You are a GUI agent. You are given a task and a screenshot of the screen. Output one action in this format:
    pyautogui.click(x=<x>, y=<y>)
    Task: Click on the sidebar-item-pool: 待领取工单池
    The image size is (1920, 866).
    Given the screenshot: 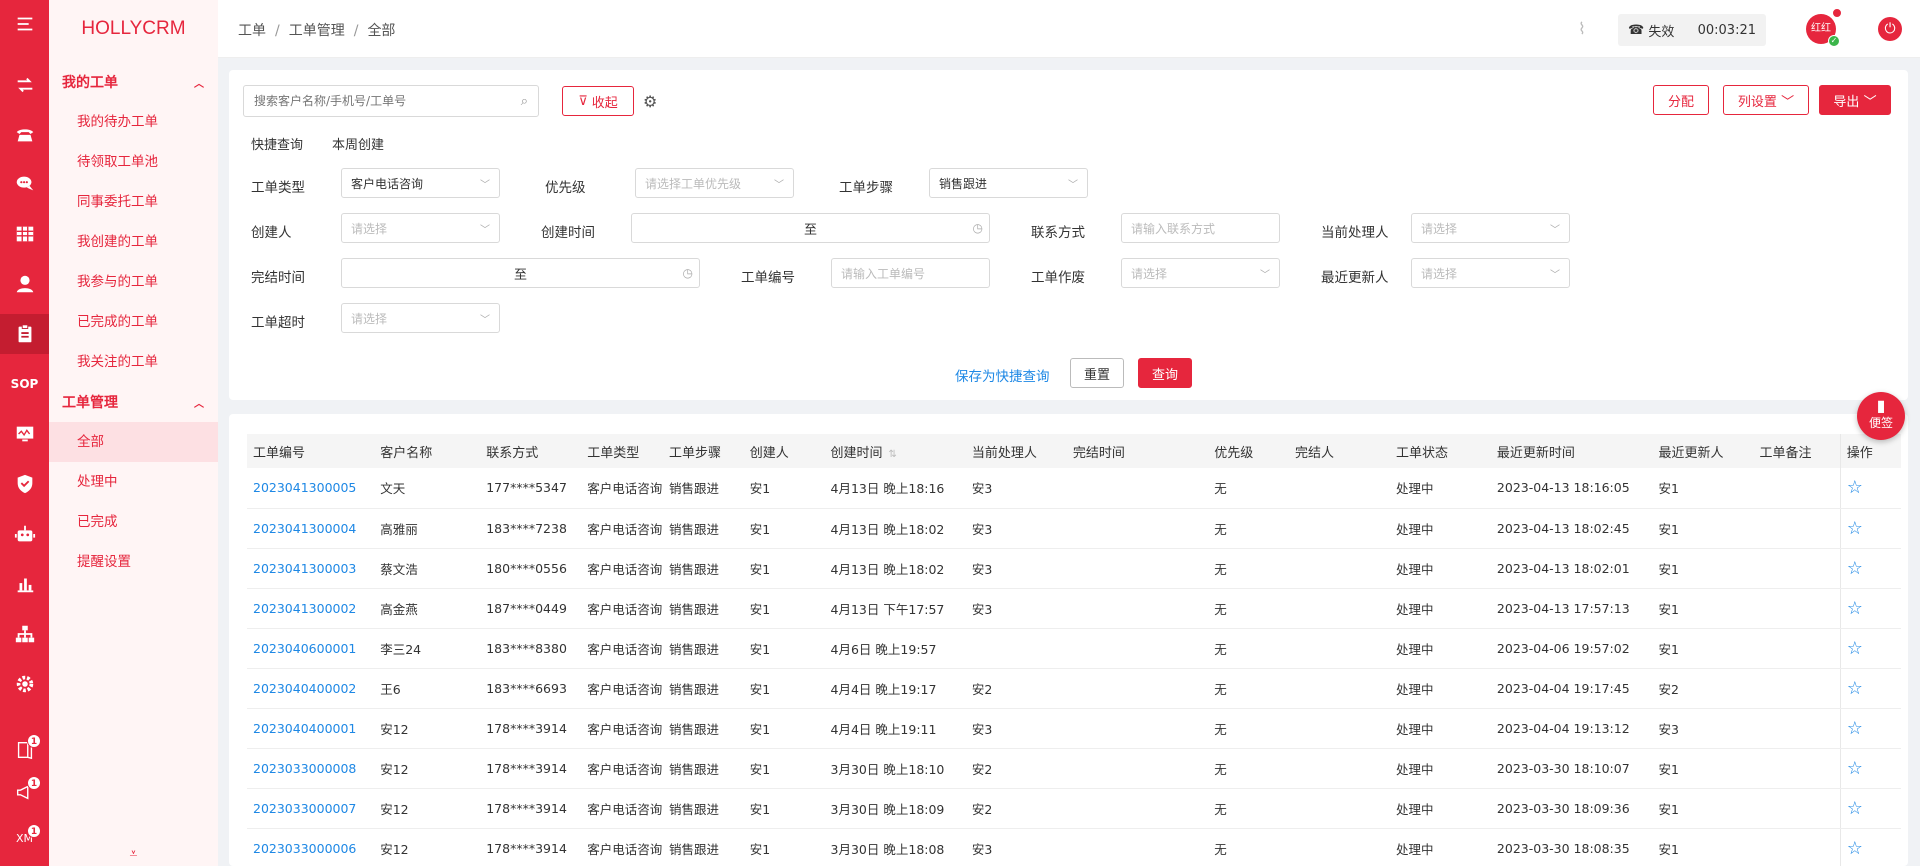 What is the action you would take?
    pyautogui.click(x=133, y=162)
    